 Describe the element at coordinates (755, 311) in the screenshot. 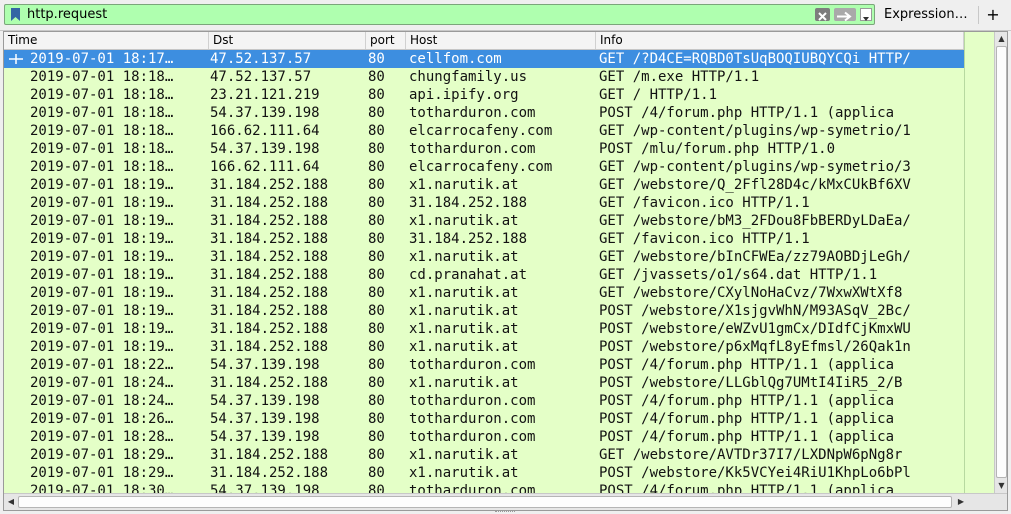

I see `cell-info: POST /webstore/X1sjgvWhN/M93ASqV_2Bc/` at that location.